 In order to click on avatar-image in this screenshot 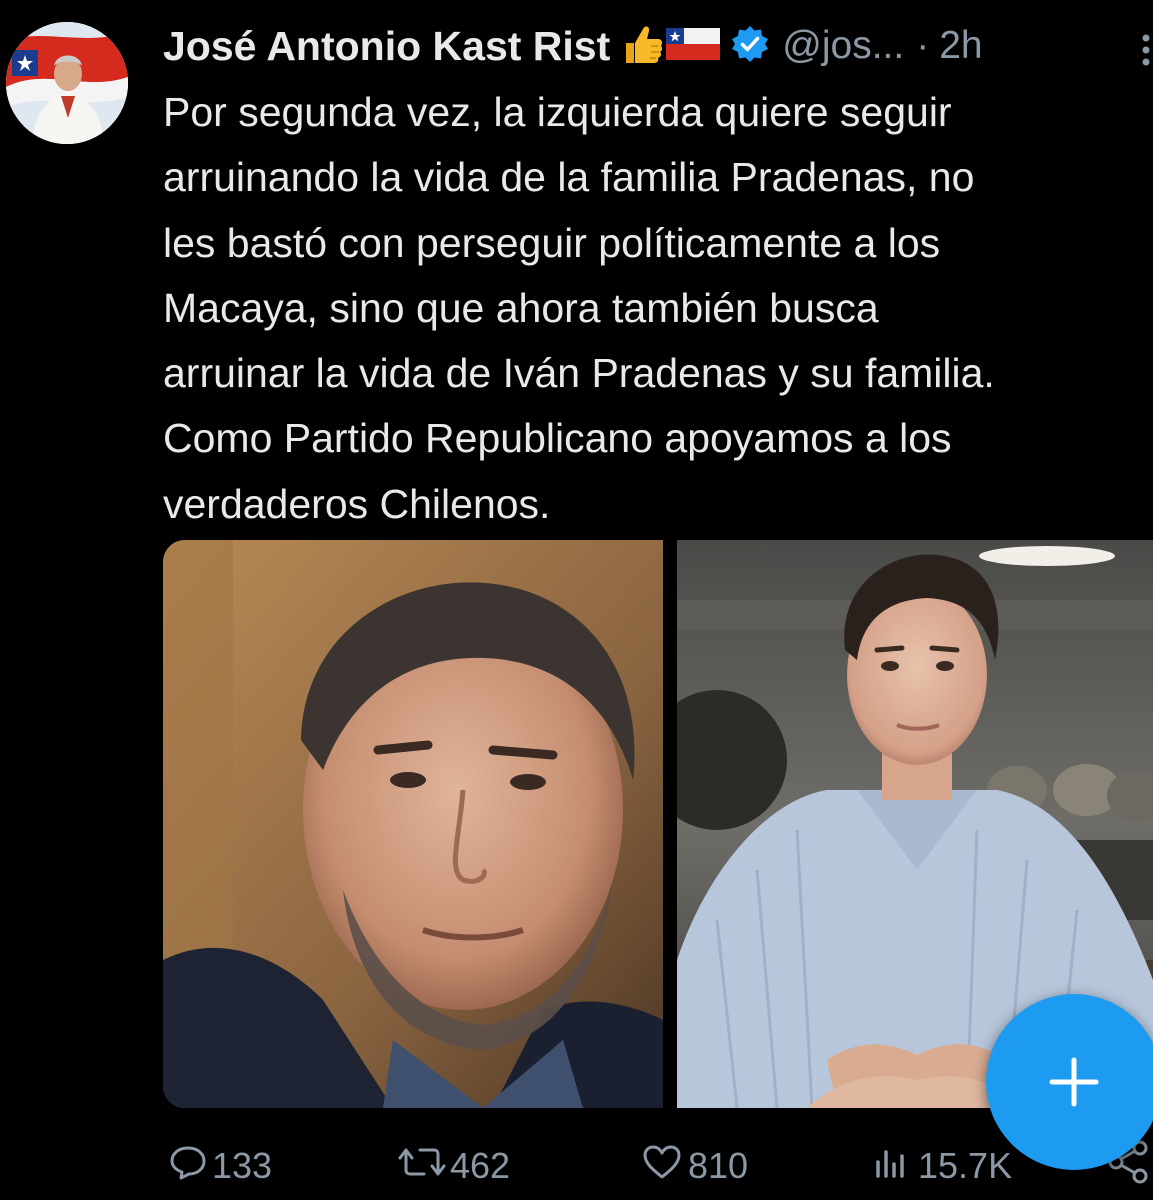, I will do `click(67, 83)`.